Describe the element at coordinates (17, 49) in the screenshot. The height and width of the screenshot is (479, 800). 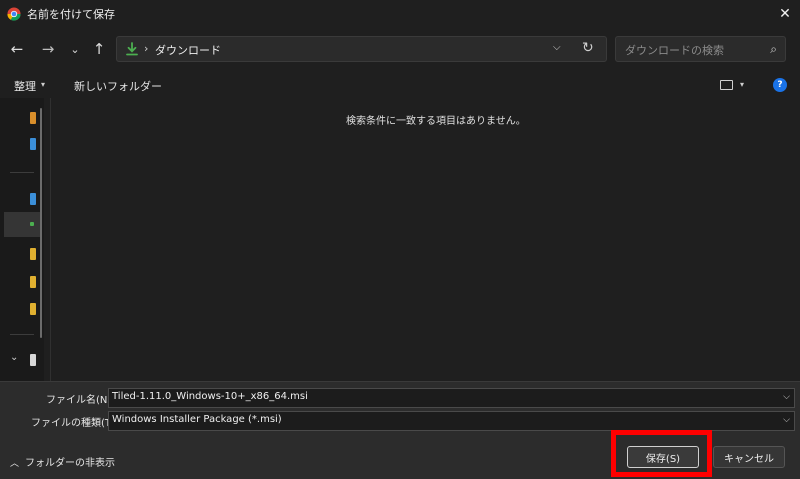
I see `back-button: ←` at that location.